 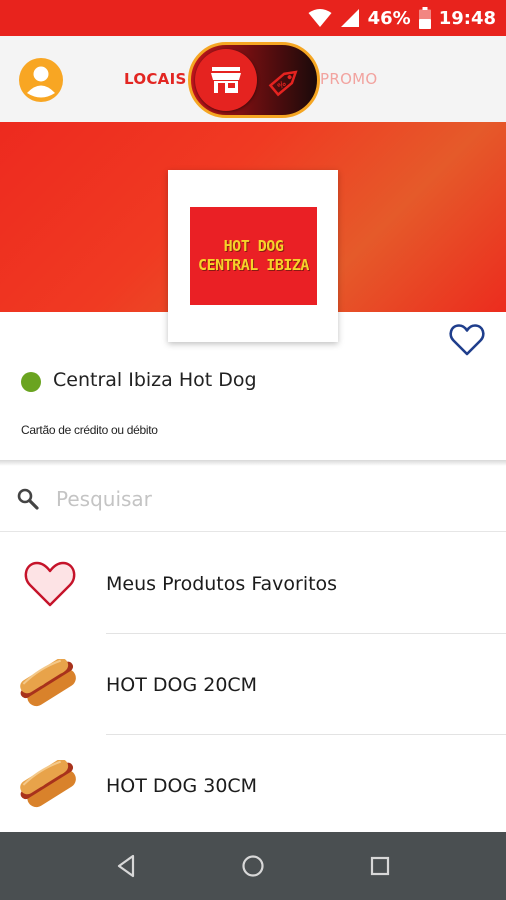 I want to click on search-bar, so click(x=253, y=499).